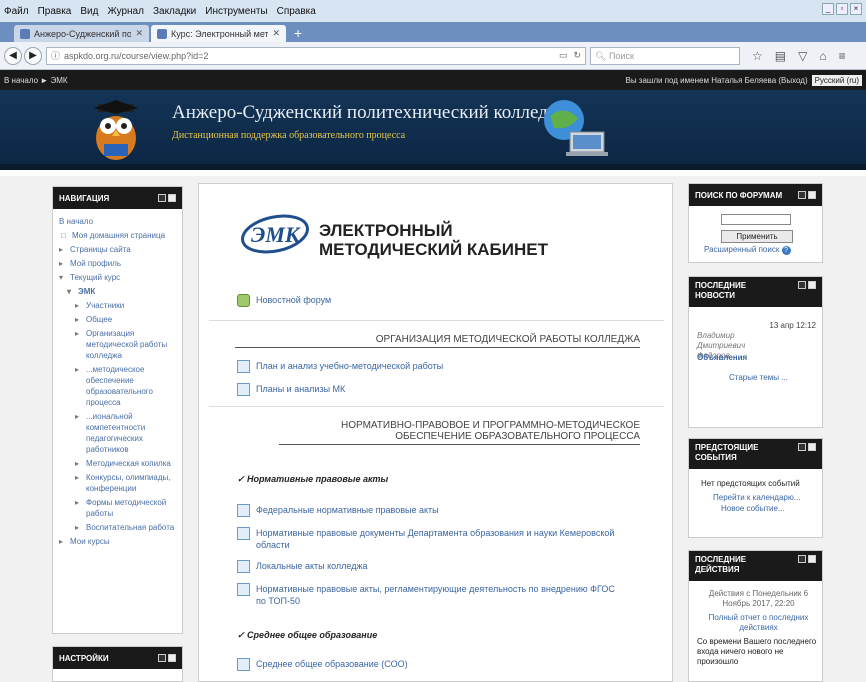  Describe the element at coordinates (757, 56) in the screenshot. I see `bookmark-star-icon: ☆` at that location.